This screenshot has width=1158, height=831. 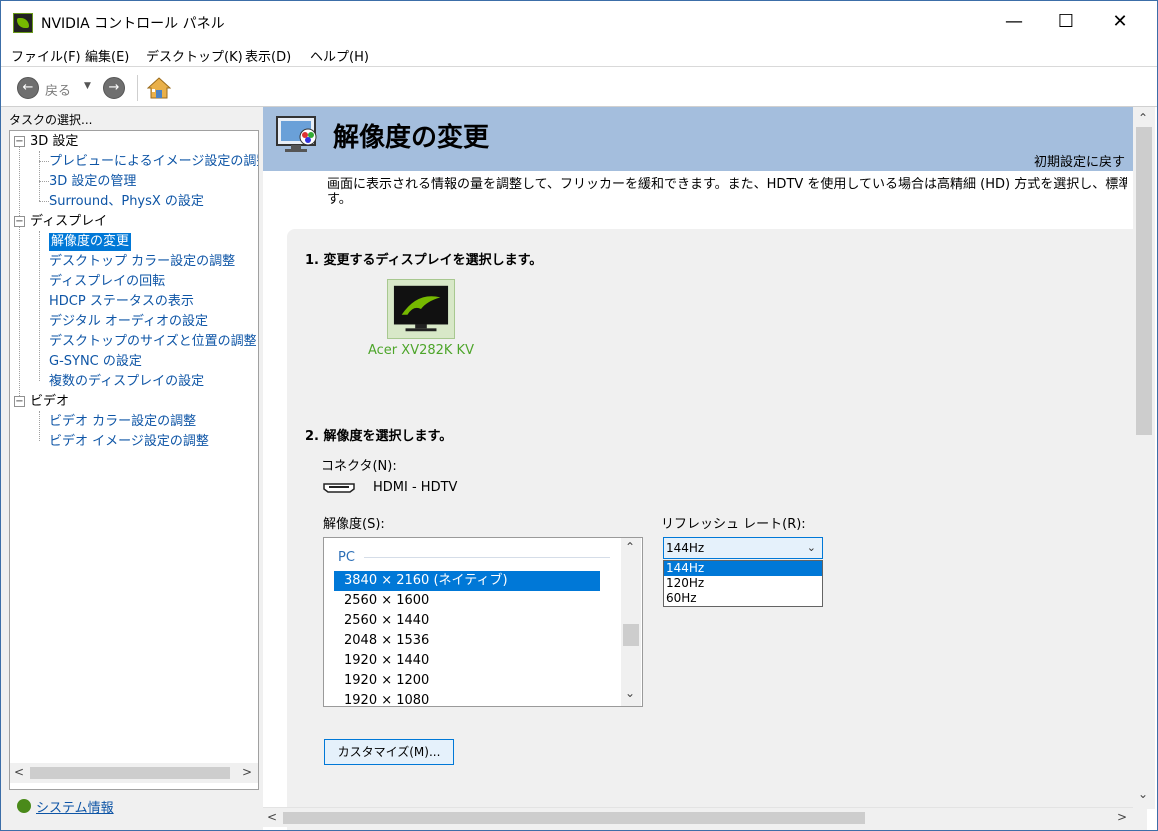 What do you see at coordinates (339, 488) in the screenshot?
I see `hdmi-icon` at bounding box center [339, 488].